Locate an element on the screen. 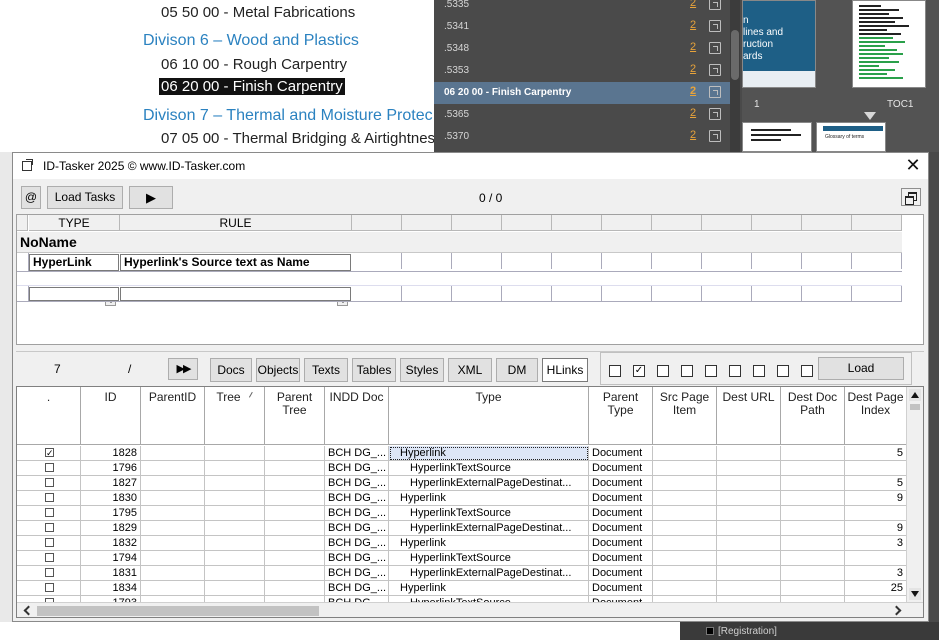 The height and width of the screenshot is (640, 939). grid-header-chk: . is located at coordinates (49, 416).